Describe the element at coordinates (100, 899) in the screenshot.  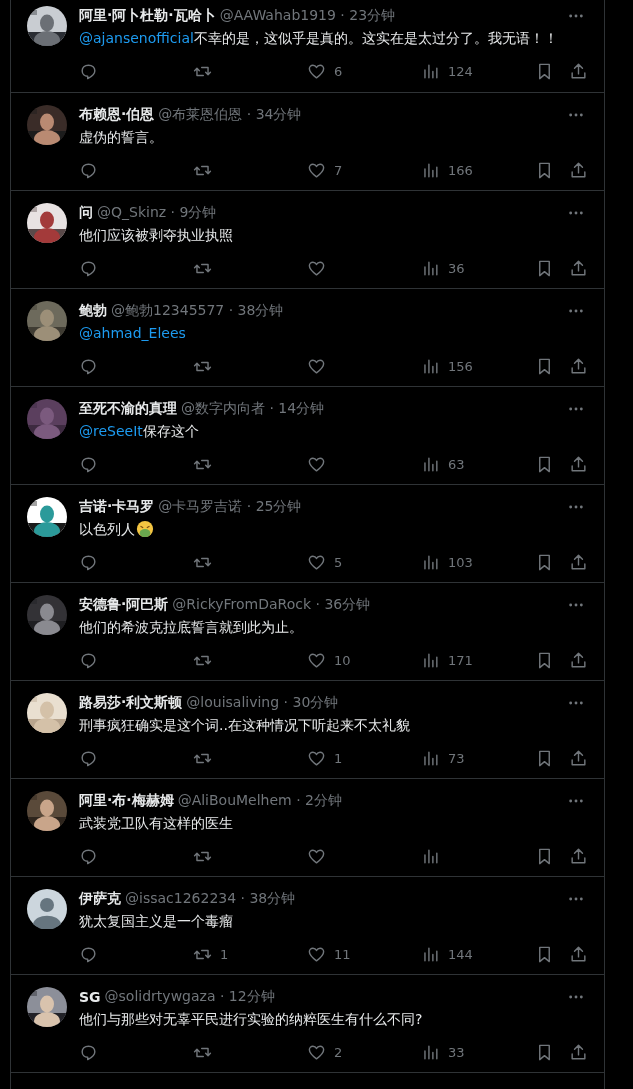
I see `display-name: 伊萨克` at that location.